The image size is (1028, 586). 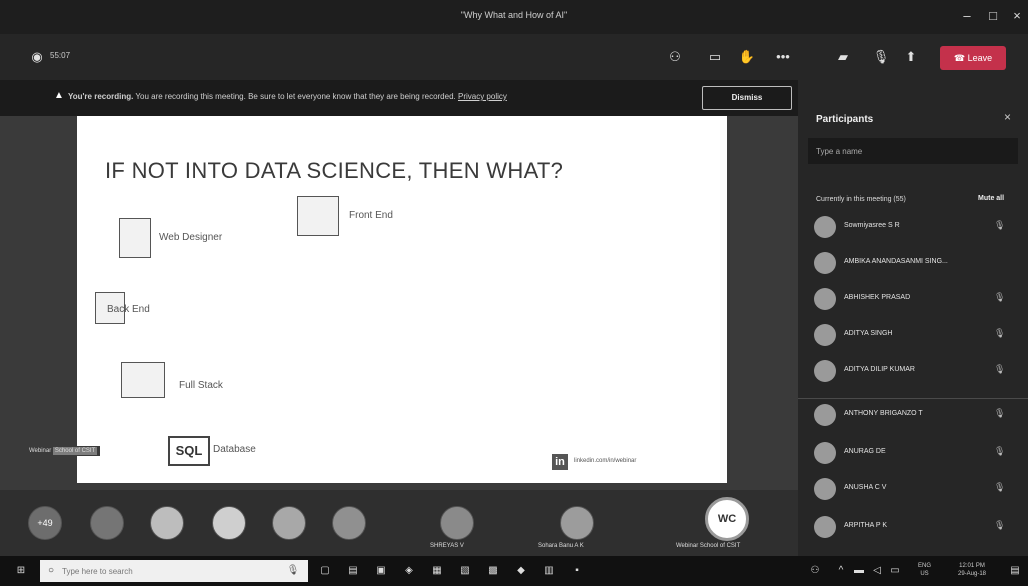 I want to click on phone-icon: ☎, so click(x=960, y=58).